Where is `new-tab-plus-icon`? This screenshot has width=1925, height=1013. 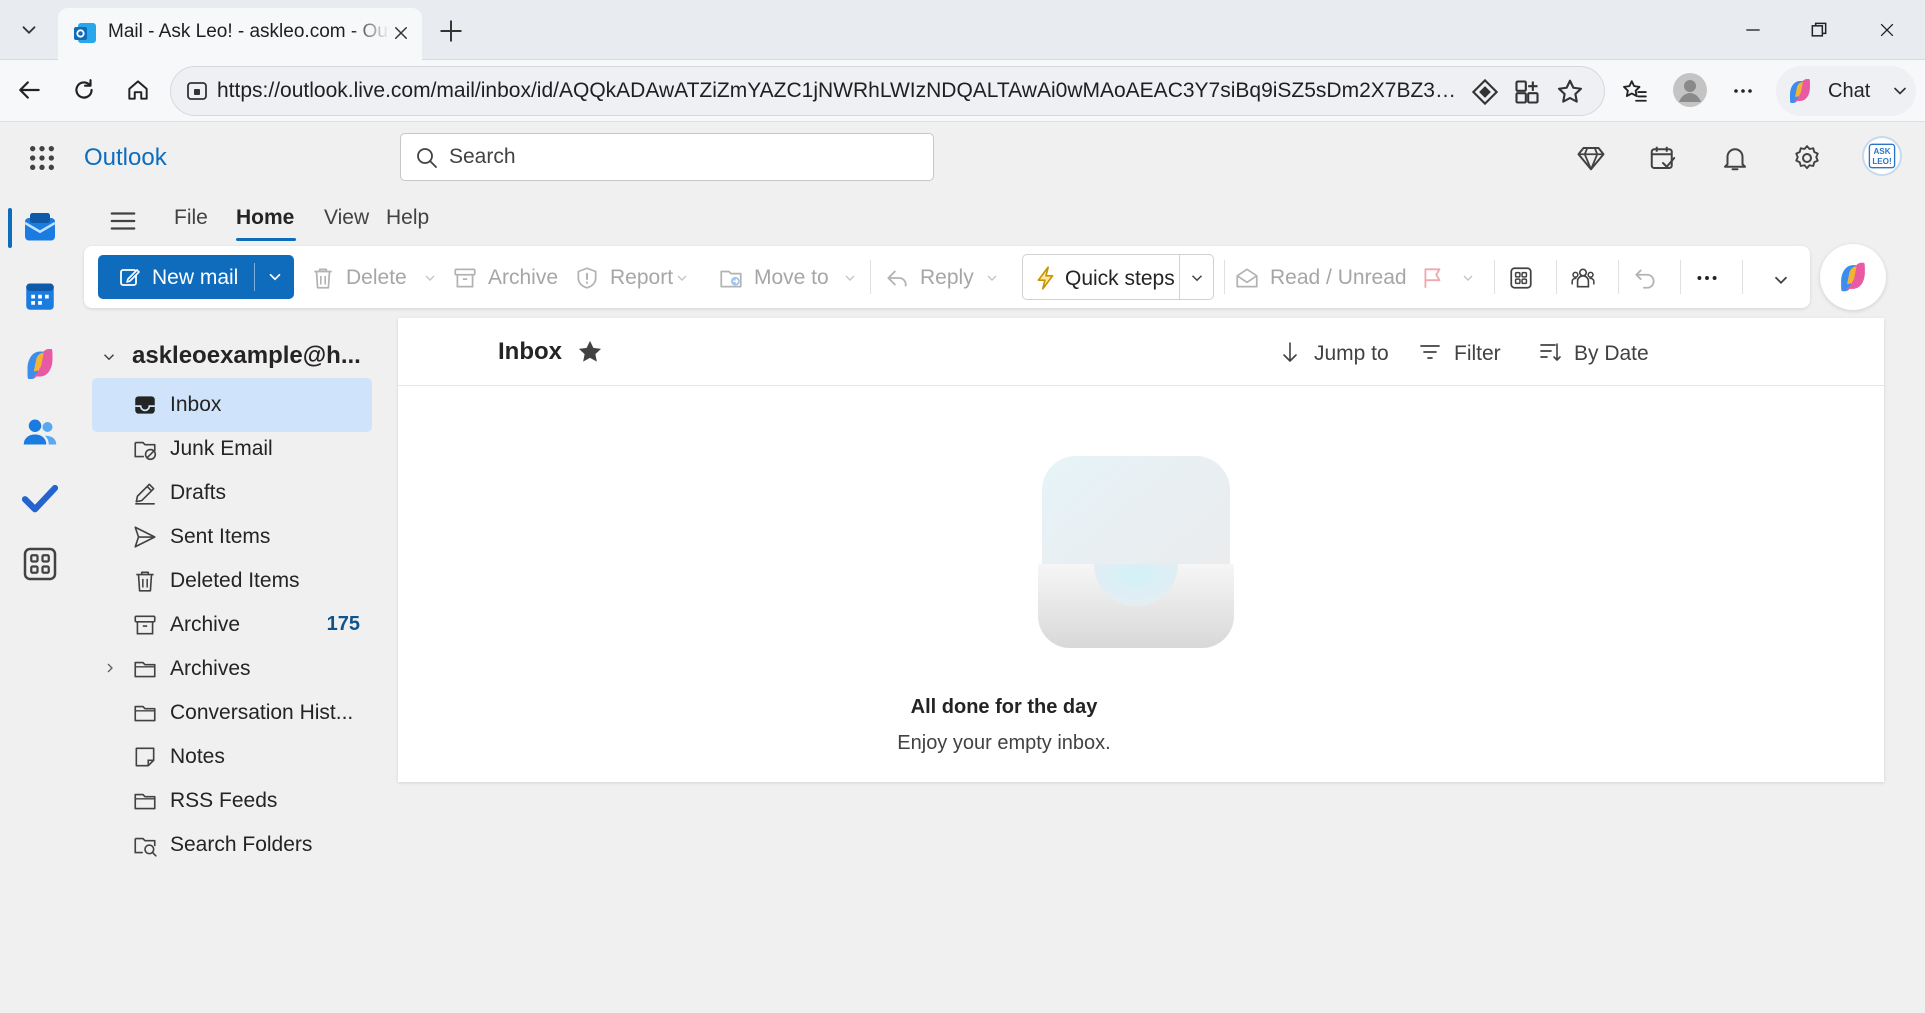
new-tab-plus-icon is located at coordinates (451, 31).